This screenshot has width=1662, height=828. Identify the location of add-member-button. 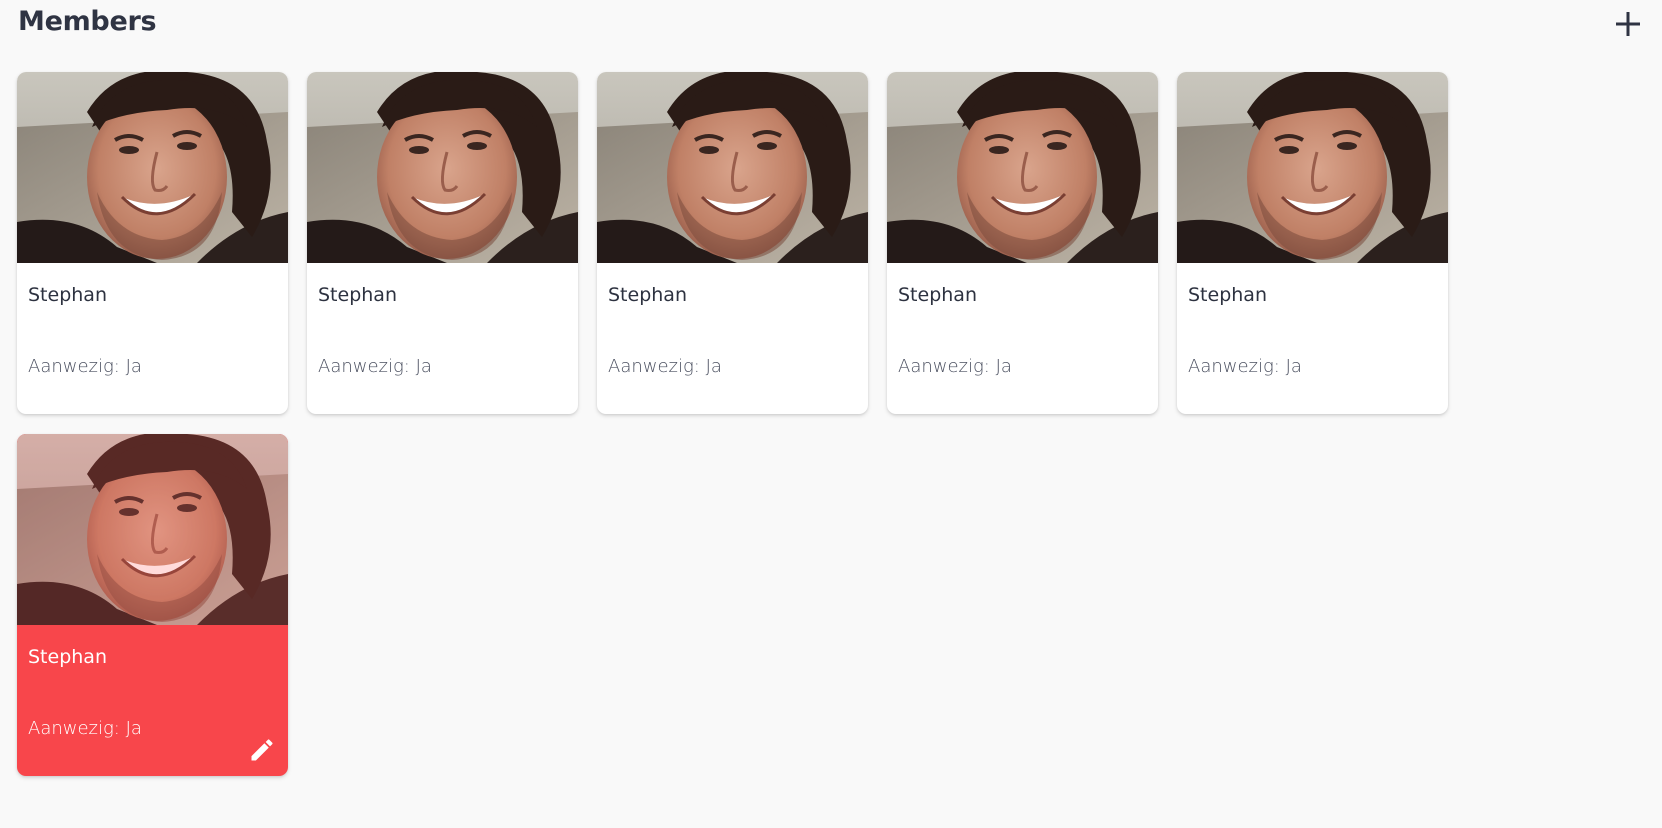
(1628, 24).